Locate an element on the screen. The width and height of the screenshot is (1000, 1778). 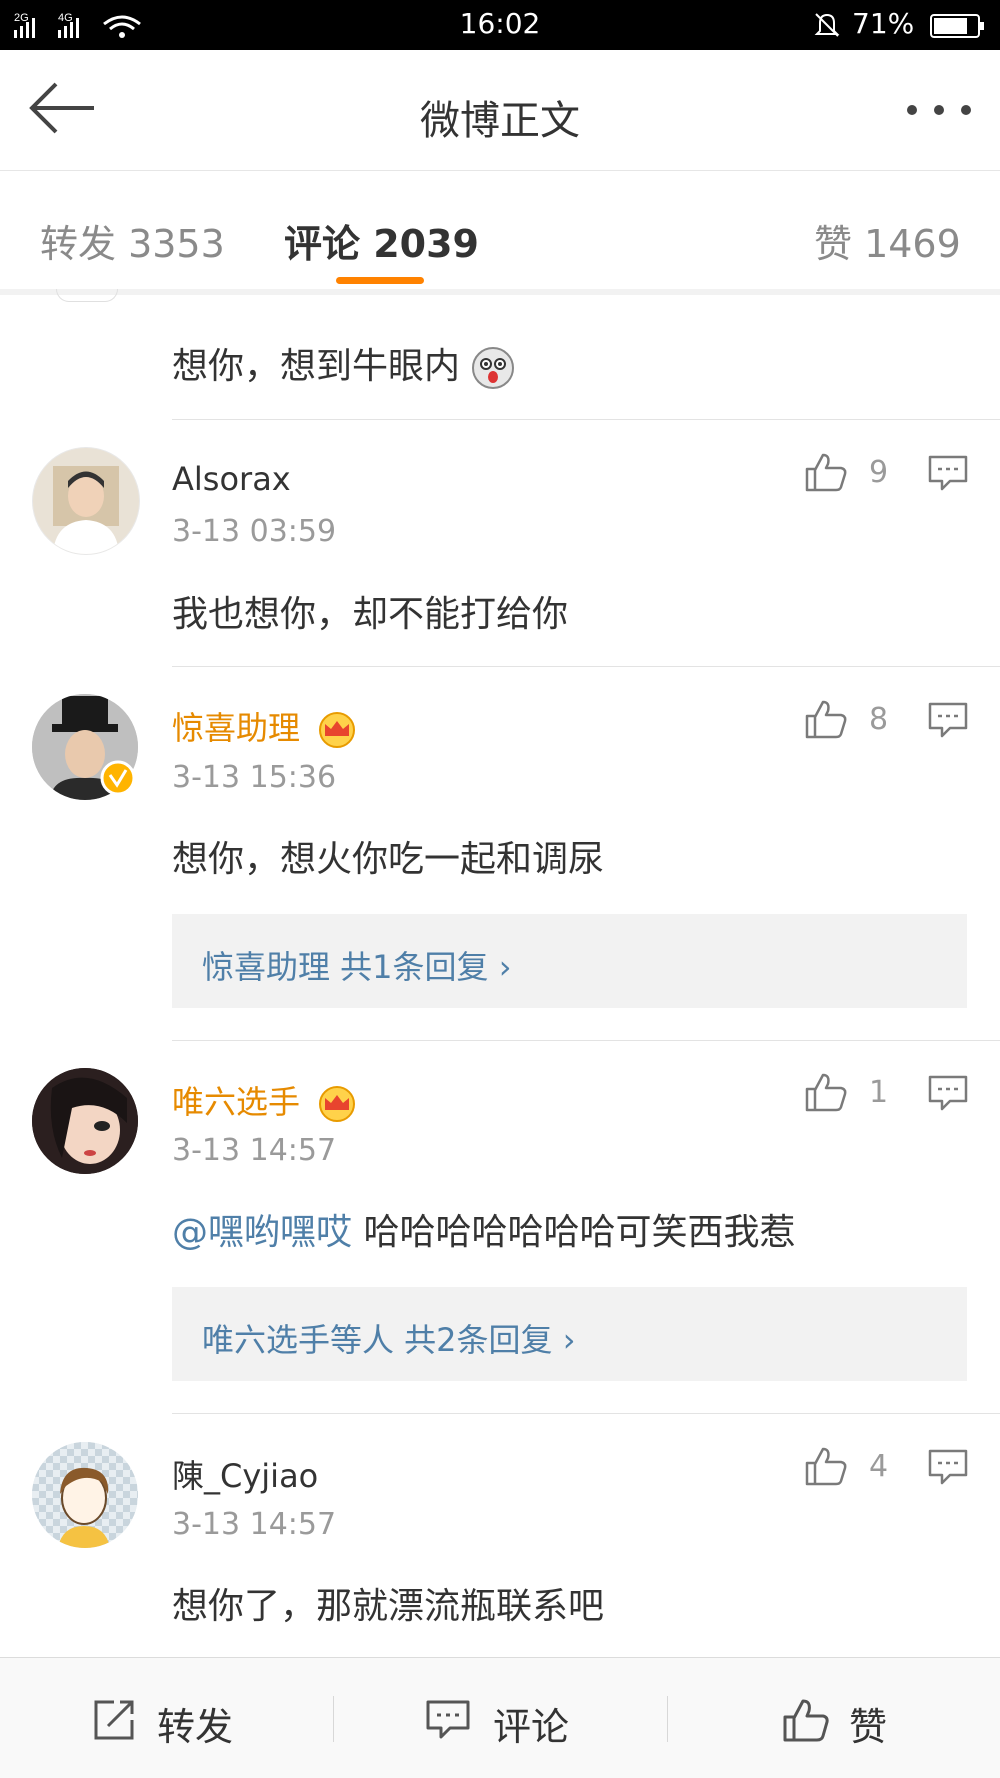
comment-text: @嘿哟嘿哎 哈哈哈哈哈哈哈可笑西我惹 is located at coordinates (483, 1229).